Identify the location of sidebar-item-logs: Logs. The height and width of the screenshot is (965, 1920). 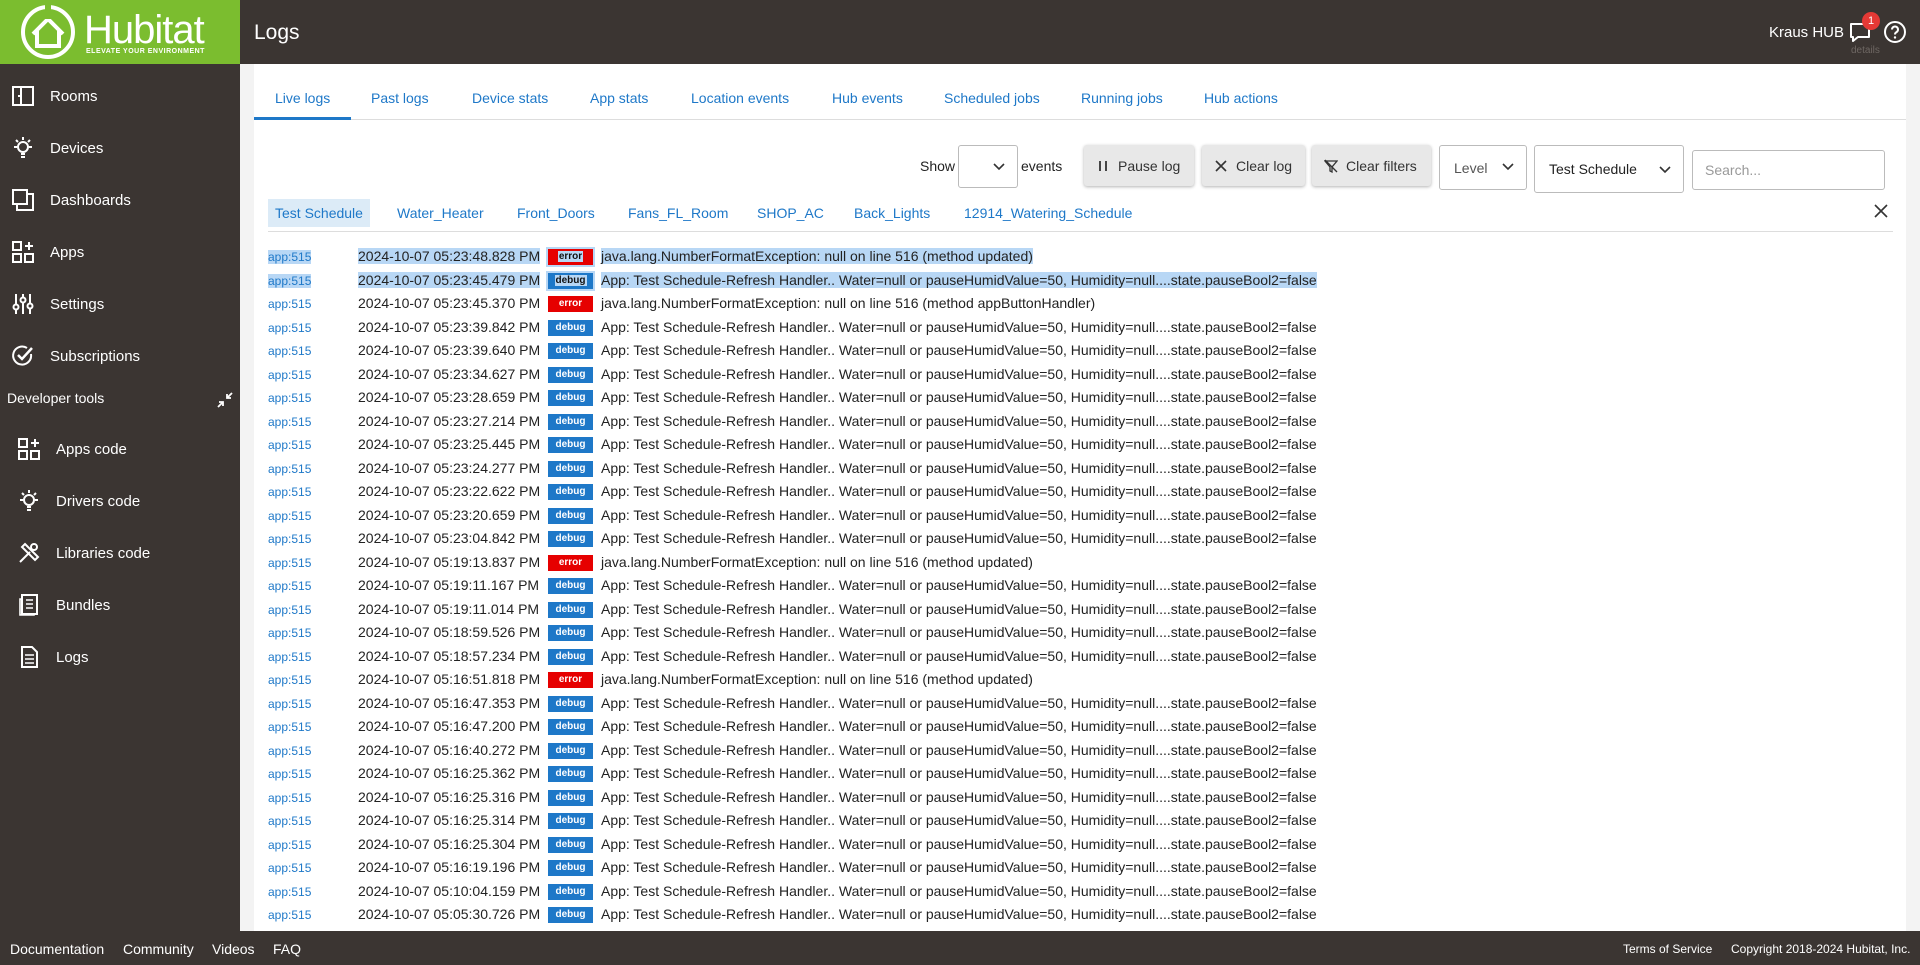
(120, 657).